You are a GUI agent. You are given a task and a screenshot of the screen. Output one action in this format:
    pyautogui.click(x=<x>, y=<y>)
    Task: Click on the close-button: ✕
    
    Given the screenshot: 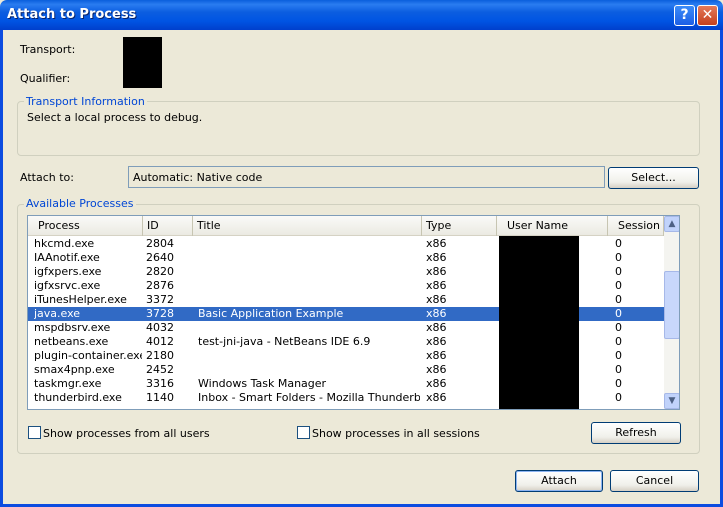 What is the action you would take?
    pyautogui.click(x=707, y=15)
    